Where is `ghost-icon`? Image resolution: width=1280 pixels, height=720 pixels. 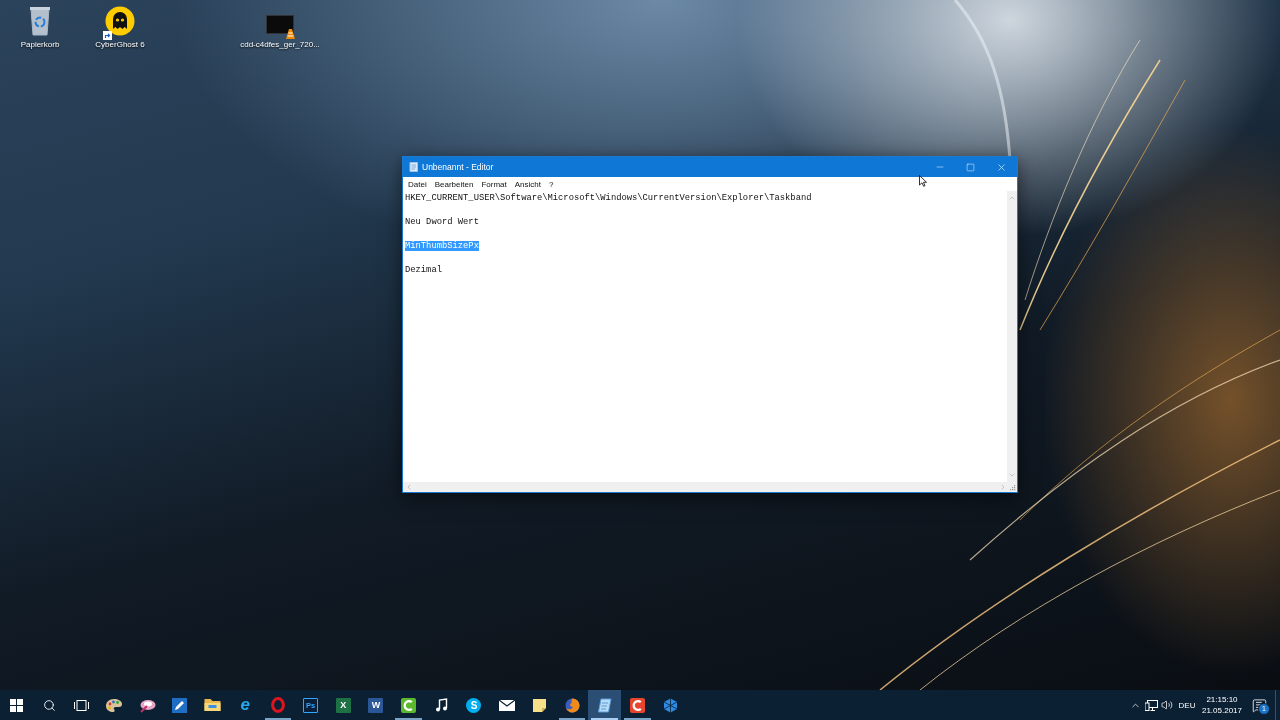
ghost-icon is located at coordinates (120, 21).